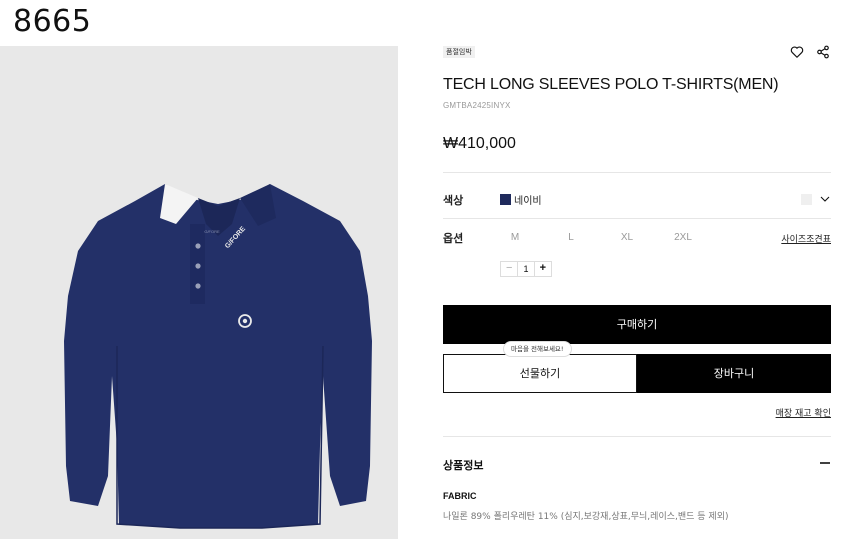 This screenshot has width=860, height=539. Describe the element at coordinates (477, 105) in the screenshot. I see `product-code: GMTBA2425INYX` at that location.